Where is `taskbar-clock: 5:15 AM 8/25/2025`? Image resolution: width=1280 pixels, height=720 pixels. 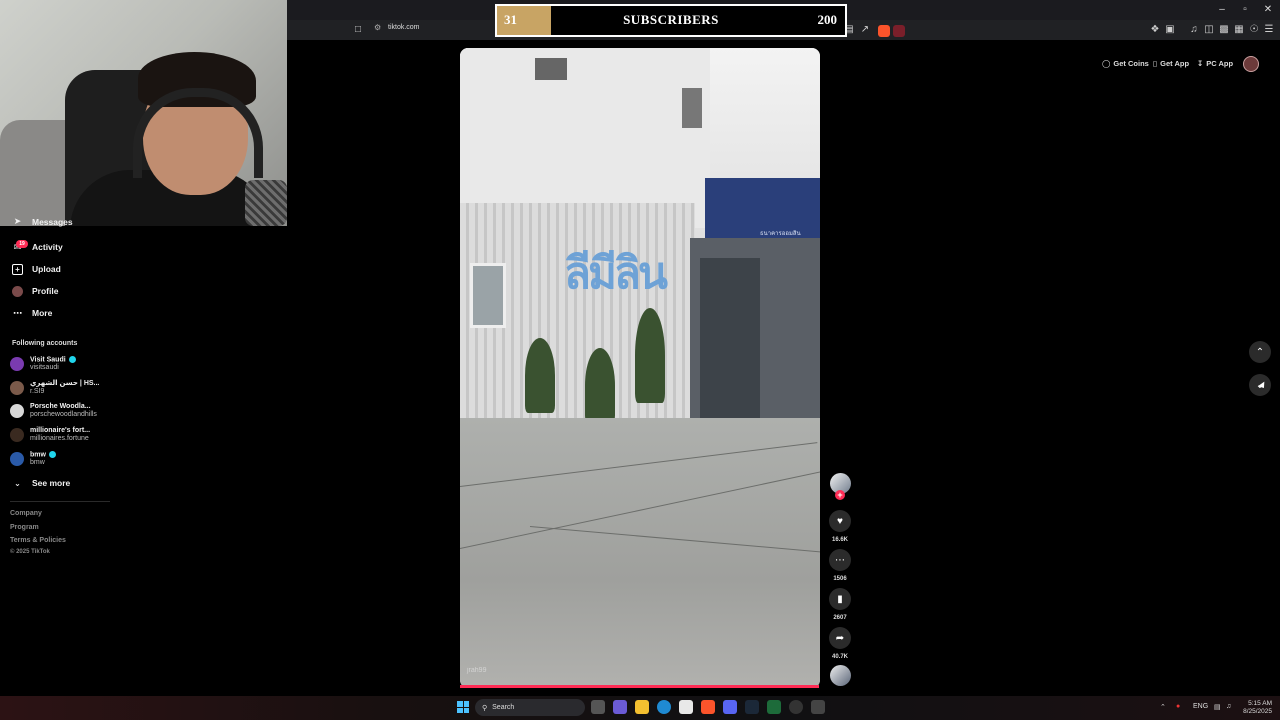 taskbar-clock: 5:15 AM 8/25/2025 is located at coordinates (1256, 708).